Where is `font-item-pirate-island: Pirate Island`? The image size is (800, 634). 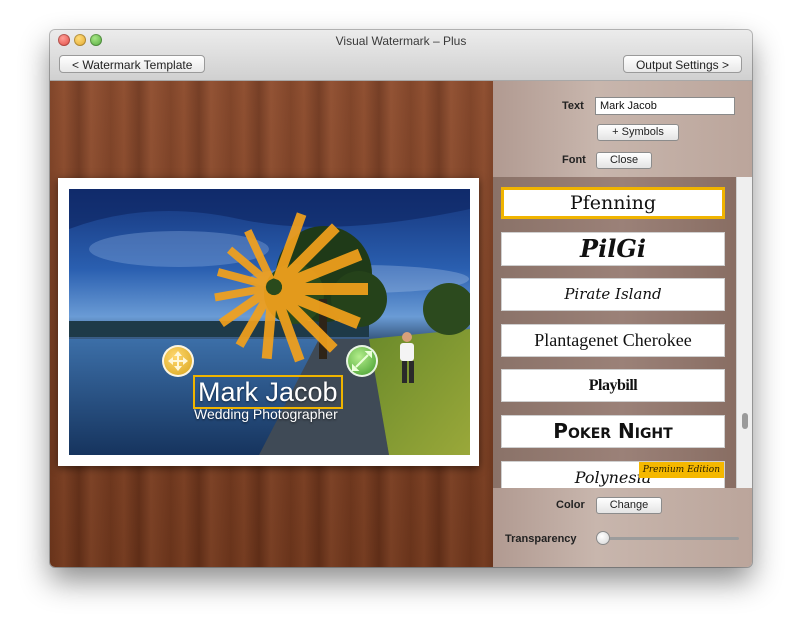
font-item-pirate-island: Pirate Island is located at coordinates (613, 294).